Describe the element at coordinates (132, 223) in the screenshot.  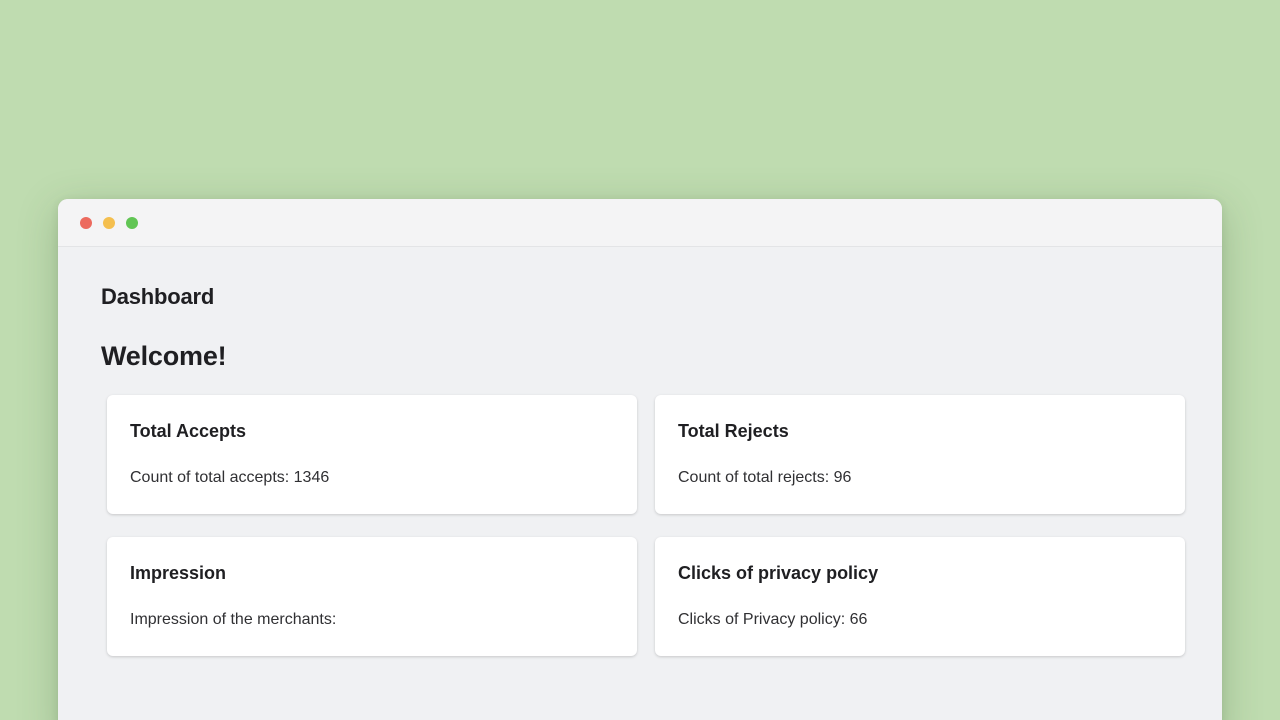
I see `maximize-window-button` at that location.